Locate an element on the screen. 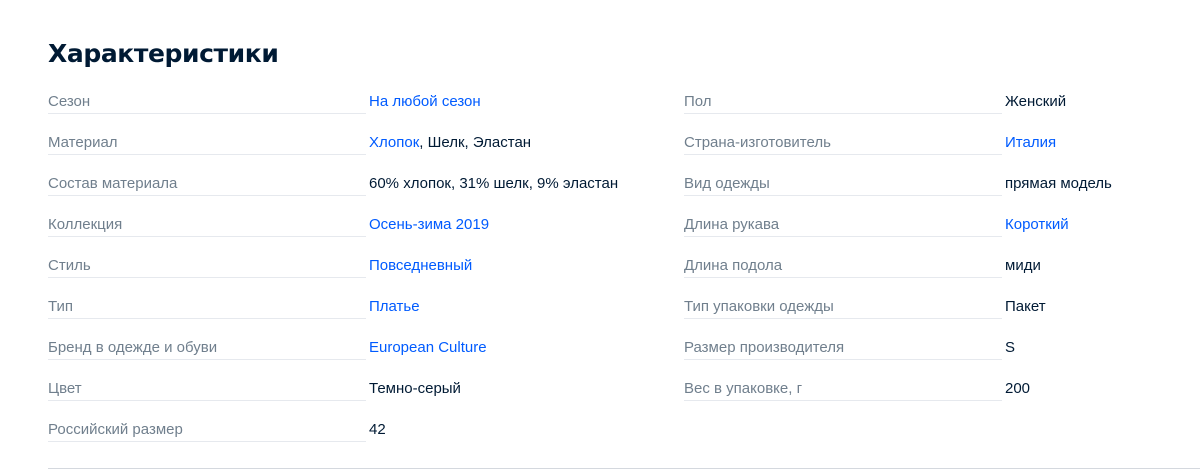 The width and height of the screenshot is (1200, 473). spec-value-text: 42 is located at coordinates (377, 429).